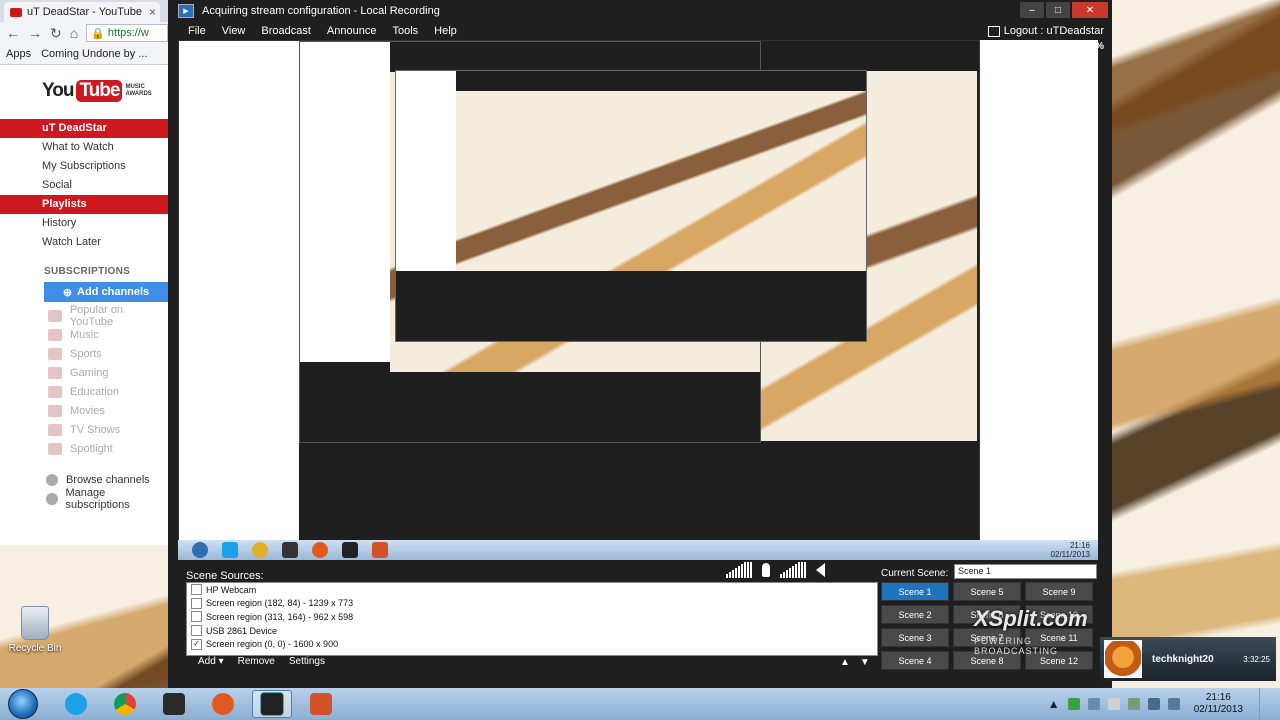 The width and height of the screenshot is (1280, 720). Describe the element at coordinates (35, 648) in the screenshot. I see `recycle-bin-label: Recycle Bin` at that location.